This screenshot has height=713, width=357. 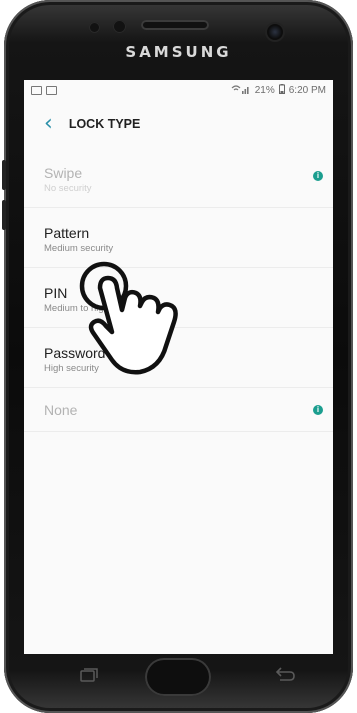 I want to click on app-bar: ‹ LOCK TYPE, so click(x=178, y=124).